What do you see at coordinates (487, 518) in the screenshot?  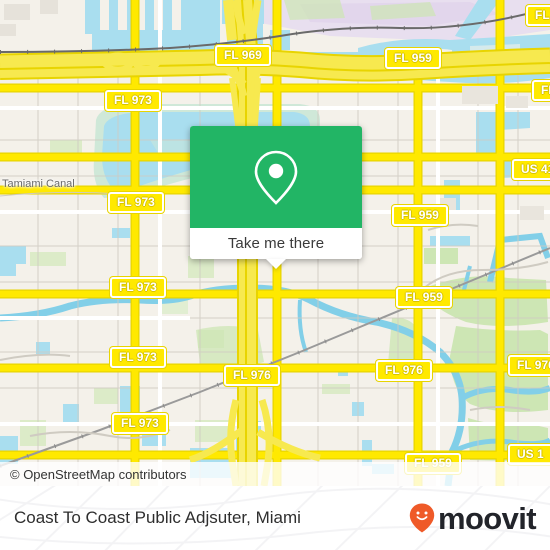 I see `moovit-wordmark: moovit` at bounding box center [487, 518].